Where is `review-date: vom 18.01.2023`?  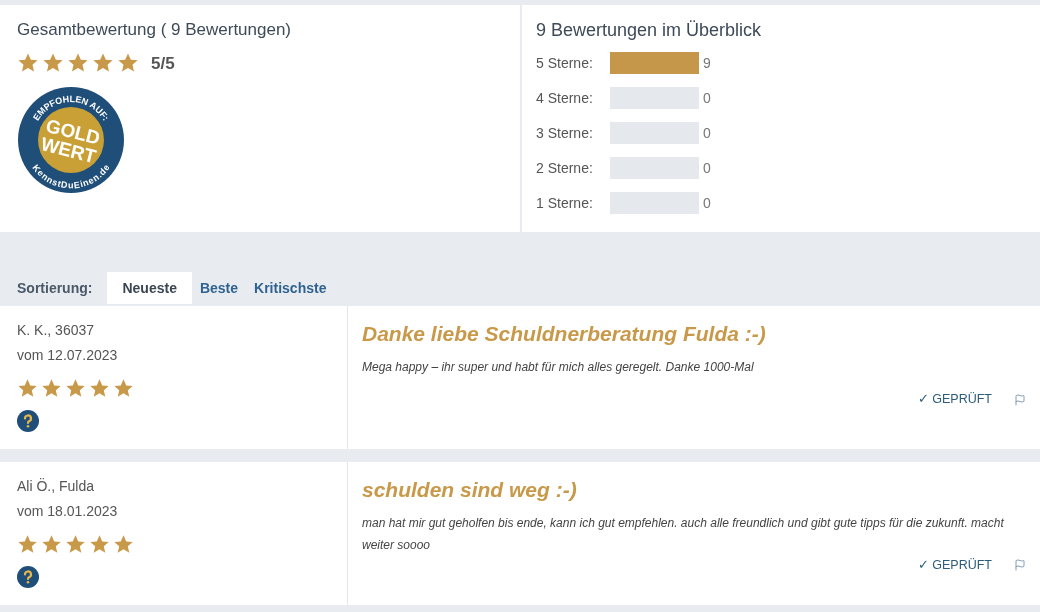
review-date: vom 18.01.2023 is located at coordinates (68, 511).